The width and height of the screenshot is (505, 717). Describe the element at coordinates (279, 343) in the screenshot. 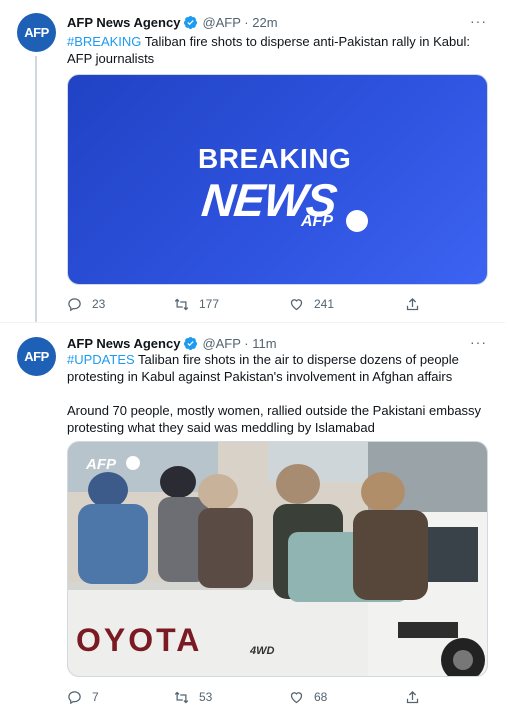

I see `tweet-header: AFP News Agency @AFP · 11m ···` at that location.